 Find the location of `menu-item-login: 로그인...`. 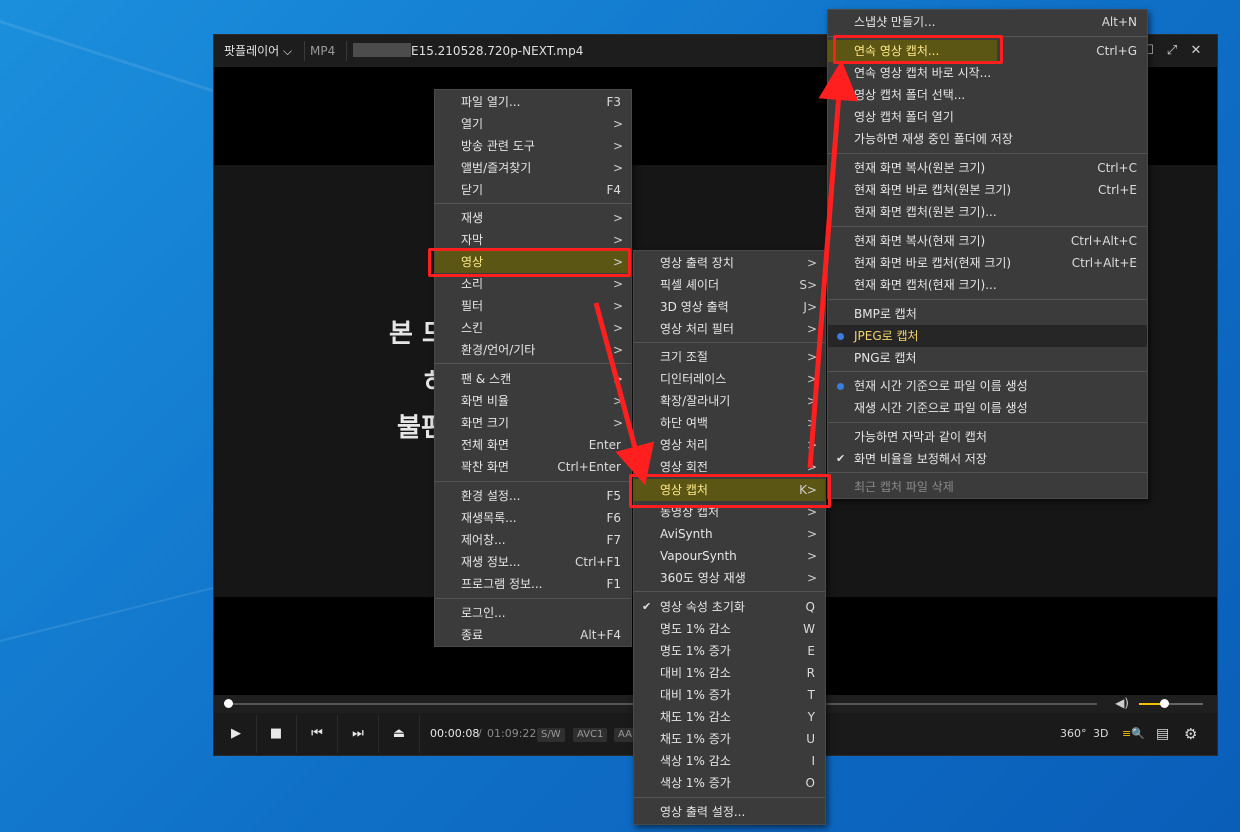

menu-item-login: 로그인... is located at coordinates (533, 613).